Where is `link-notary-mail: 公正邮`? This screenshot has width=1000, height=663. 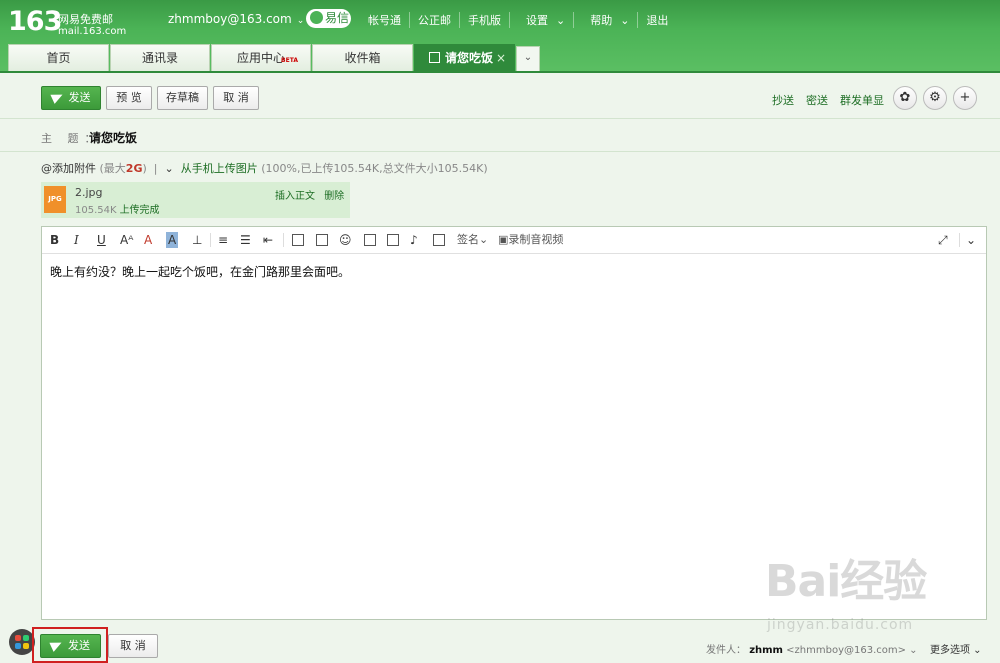 link-notary-mail: 公正邮 is located at coordinates (434, 20).